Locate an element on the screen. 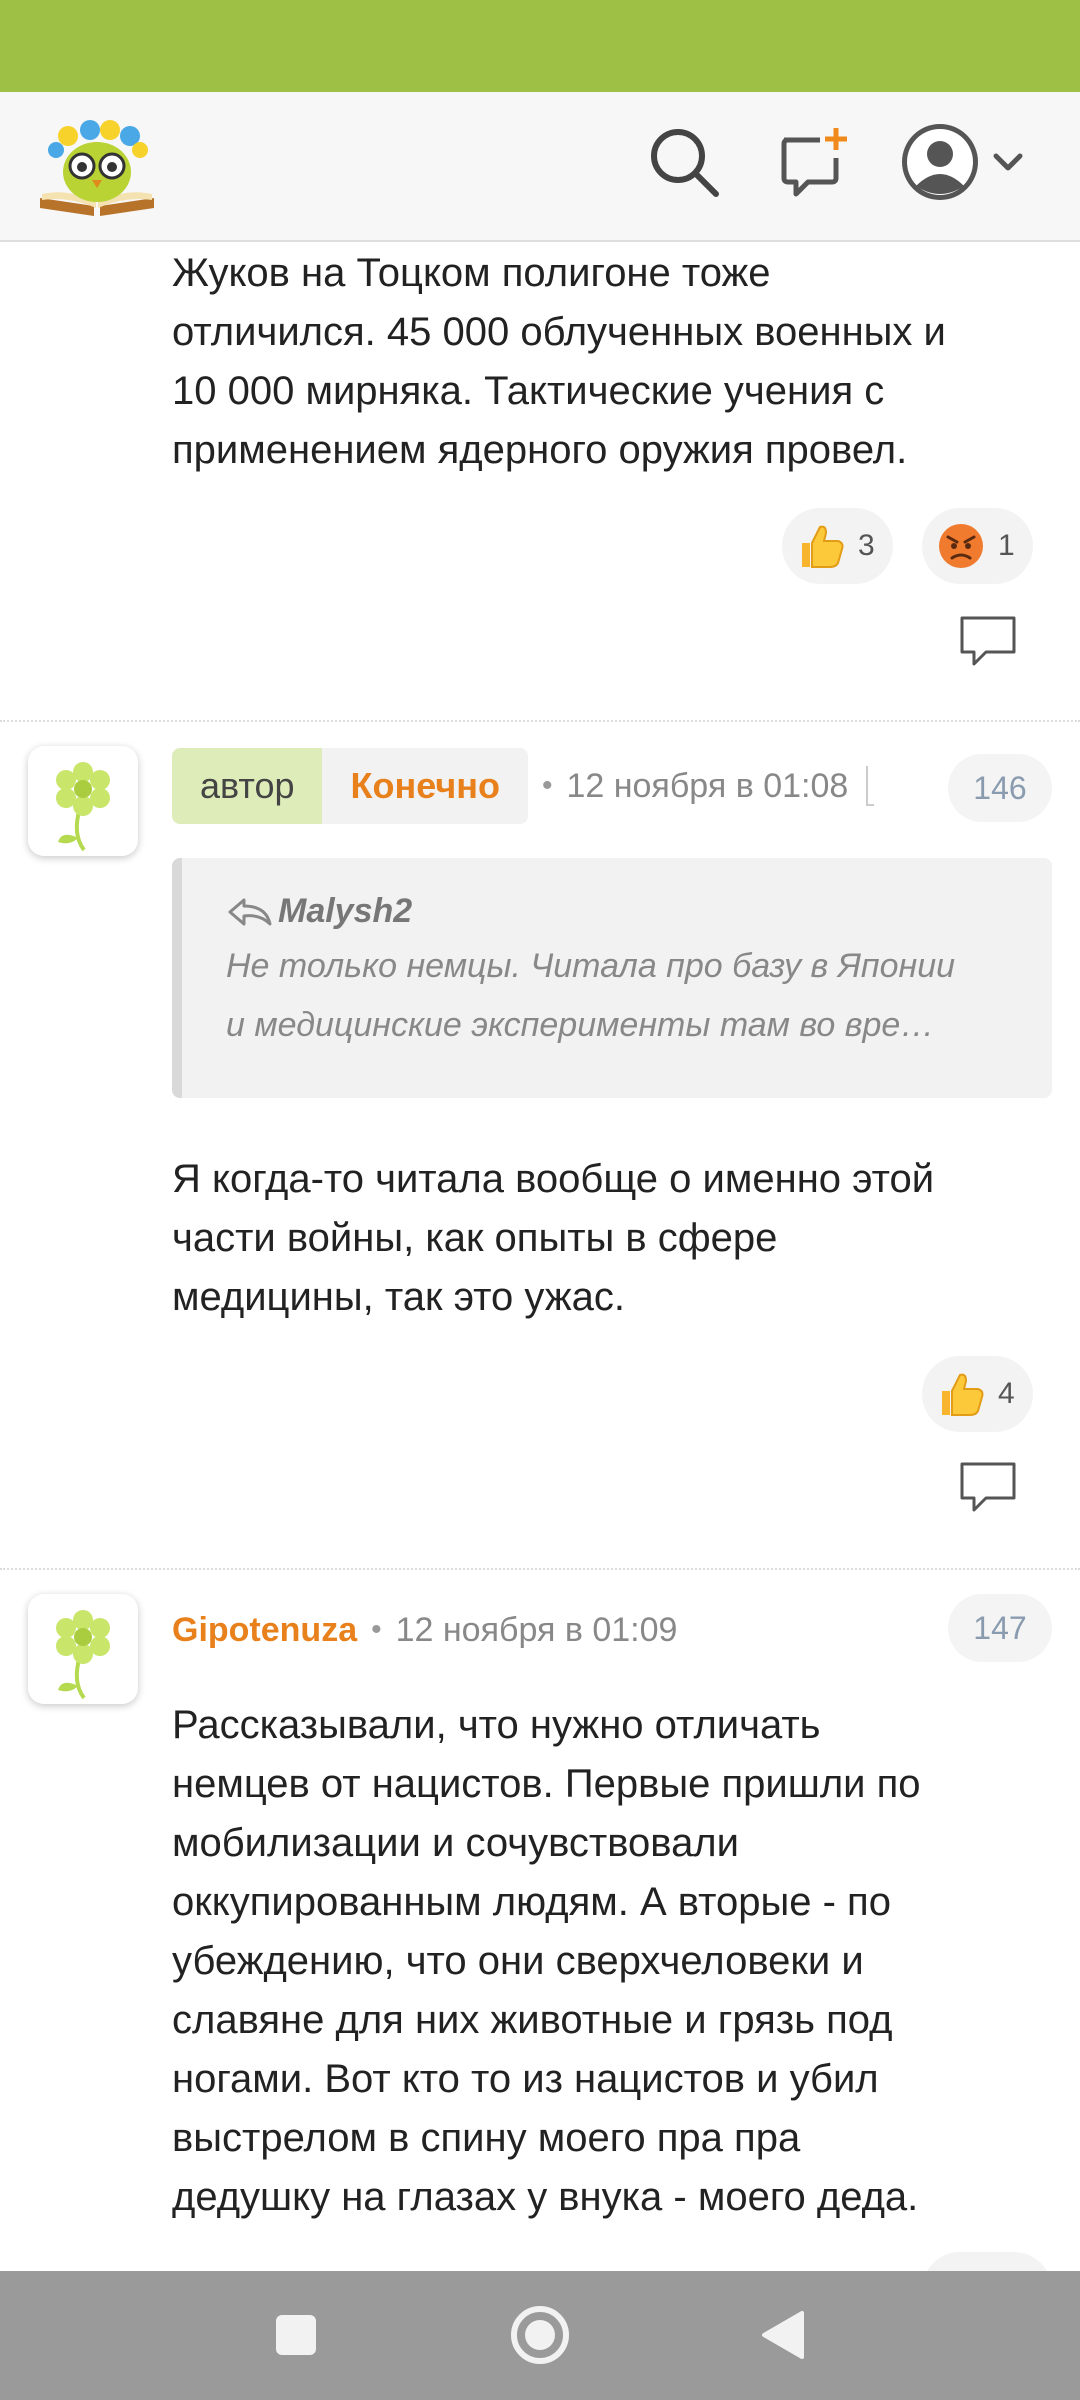  text-line: выстрелом в спину моего пра пра is located at coordinates (486, 2138).